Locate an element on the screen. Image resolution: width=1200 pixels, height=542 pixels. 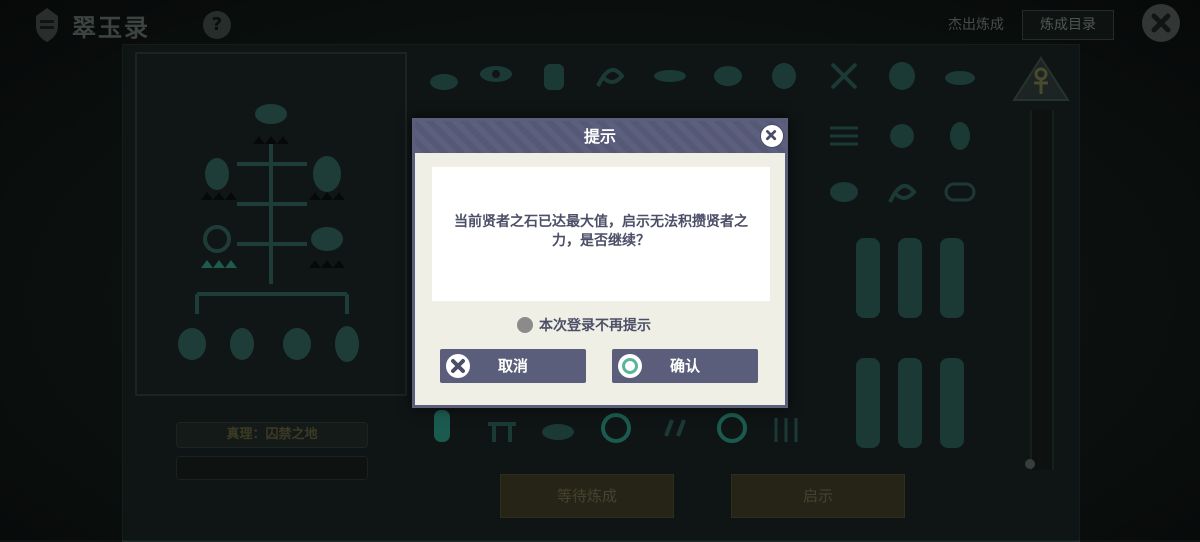
dialog-title: 提示 is located at coordinates (599, 136).